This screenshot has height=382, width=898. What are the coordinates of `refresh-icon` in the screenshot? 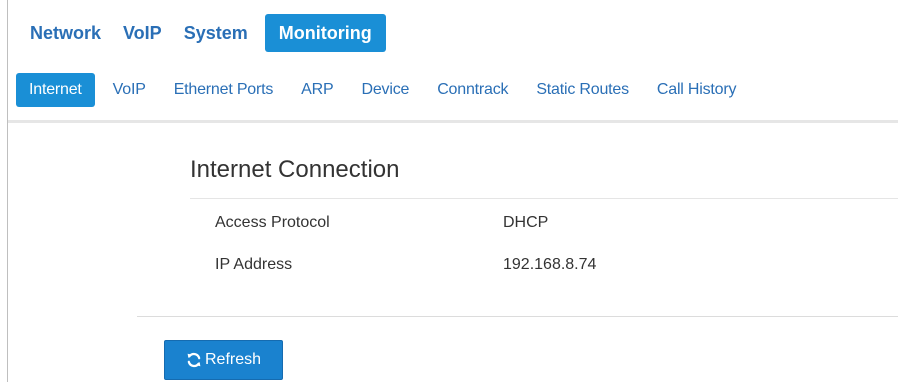 It's located at (194, 360).